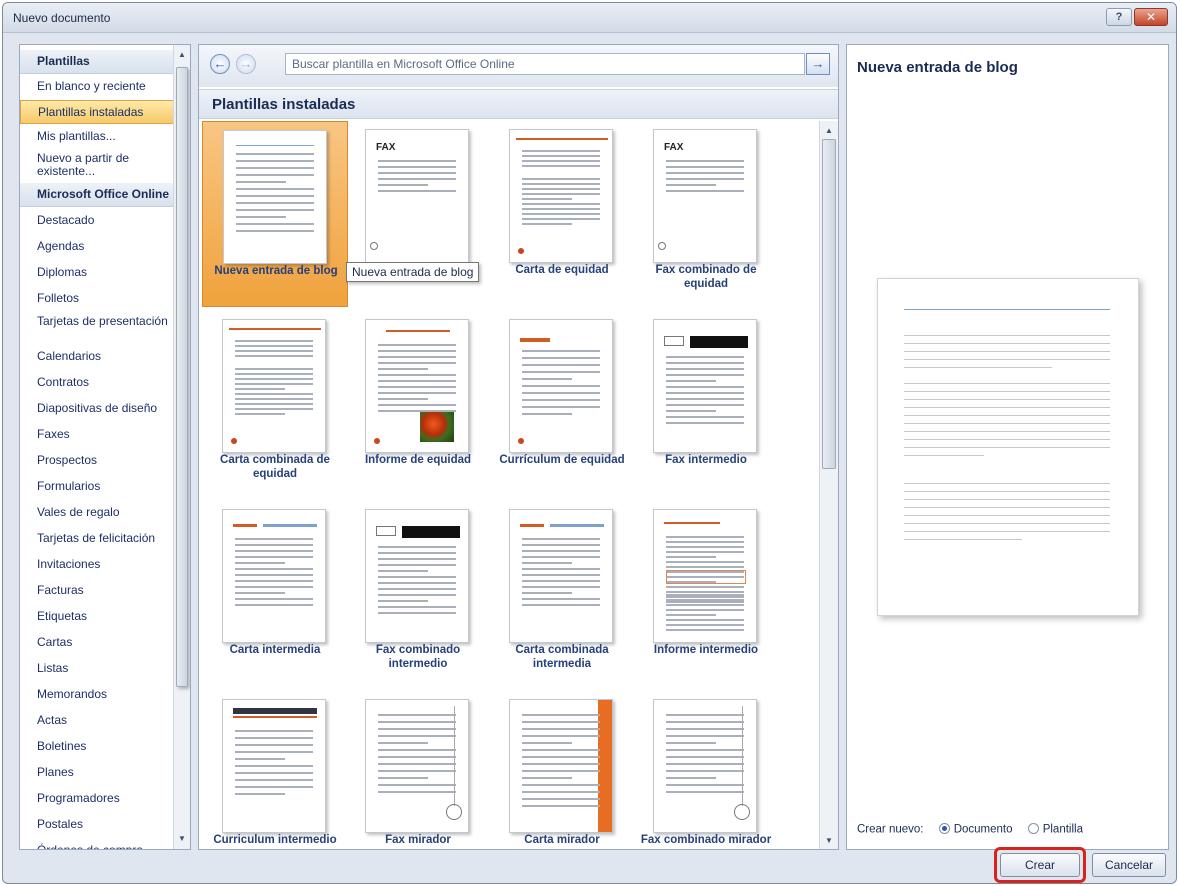 Image resolution: width=1179 pixels, height=886 pixels. I want to click on sidebar-item-27: Boletines, so click(97, 747).